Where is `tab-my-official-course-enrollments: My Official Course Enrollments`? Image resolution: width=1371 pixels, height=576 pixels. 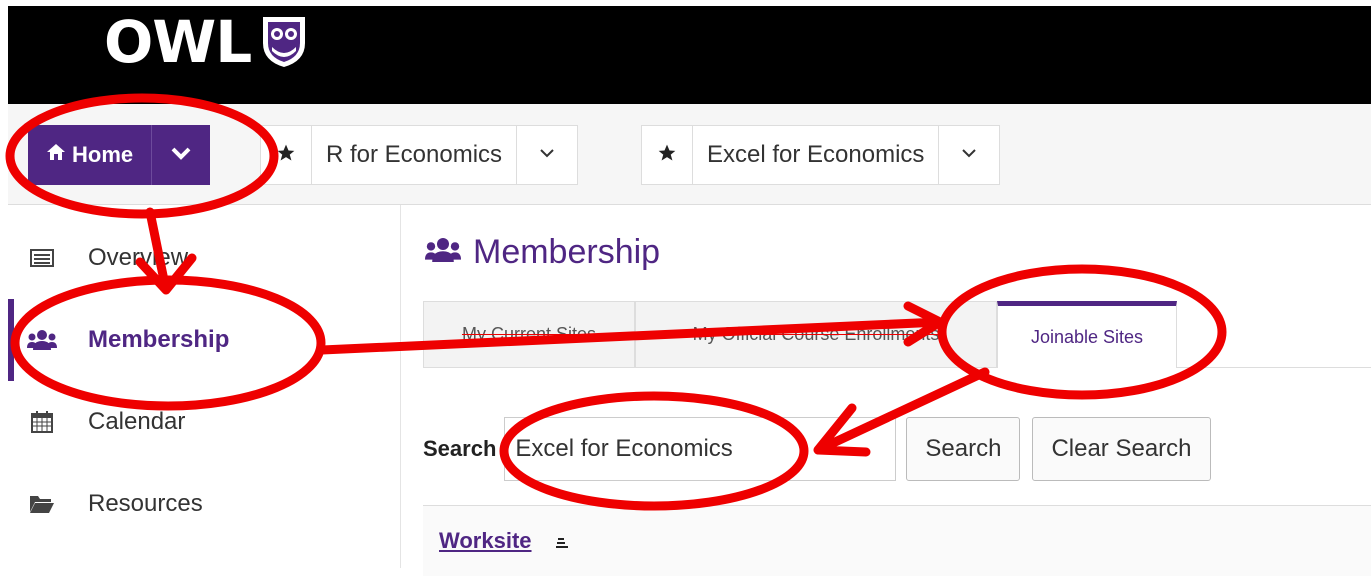
tab-my-official-course-enrollments: My Official Course Enrollments is located at coordinates (816, 334).